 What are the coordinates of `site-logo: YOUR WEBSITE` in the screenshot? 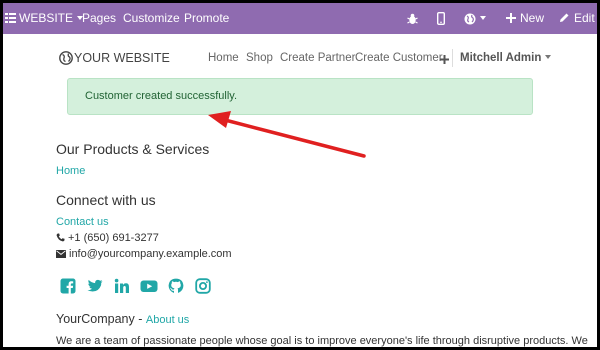 It's located at (114, 58).